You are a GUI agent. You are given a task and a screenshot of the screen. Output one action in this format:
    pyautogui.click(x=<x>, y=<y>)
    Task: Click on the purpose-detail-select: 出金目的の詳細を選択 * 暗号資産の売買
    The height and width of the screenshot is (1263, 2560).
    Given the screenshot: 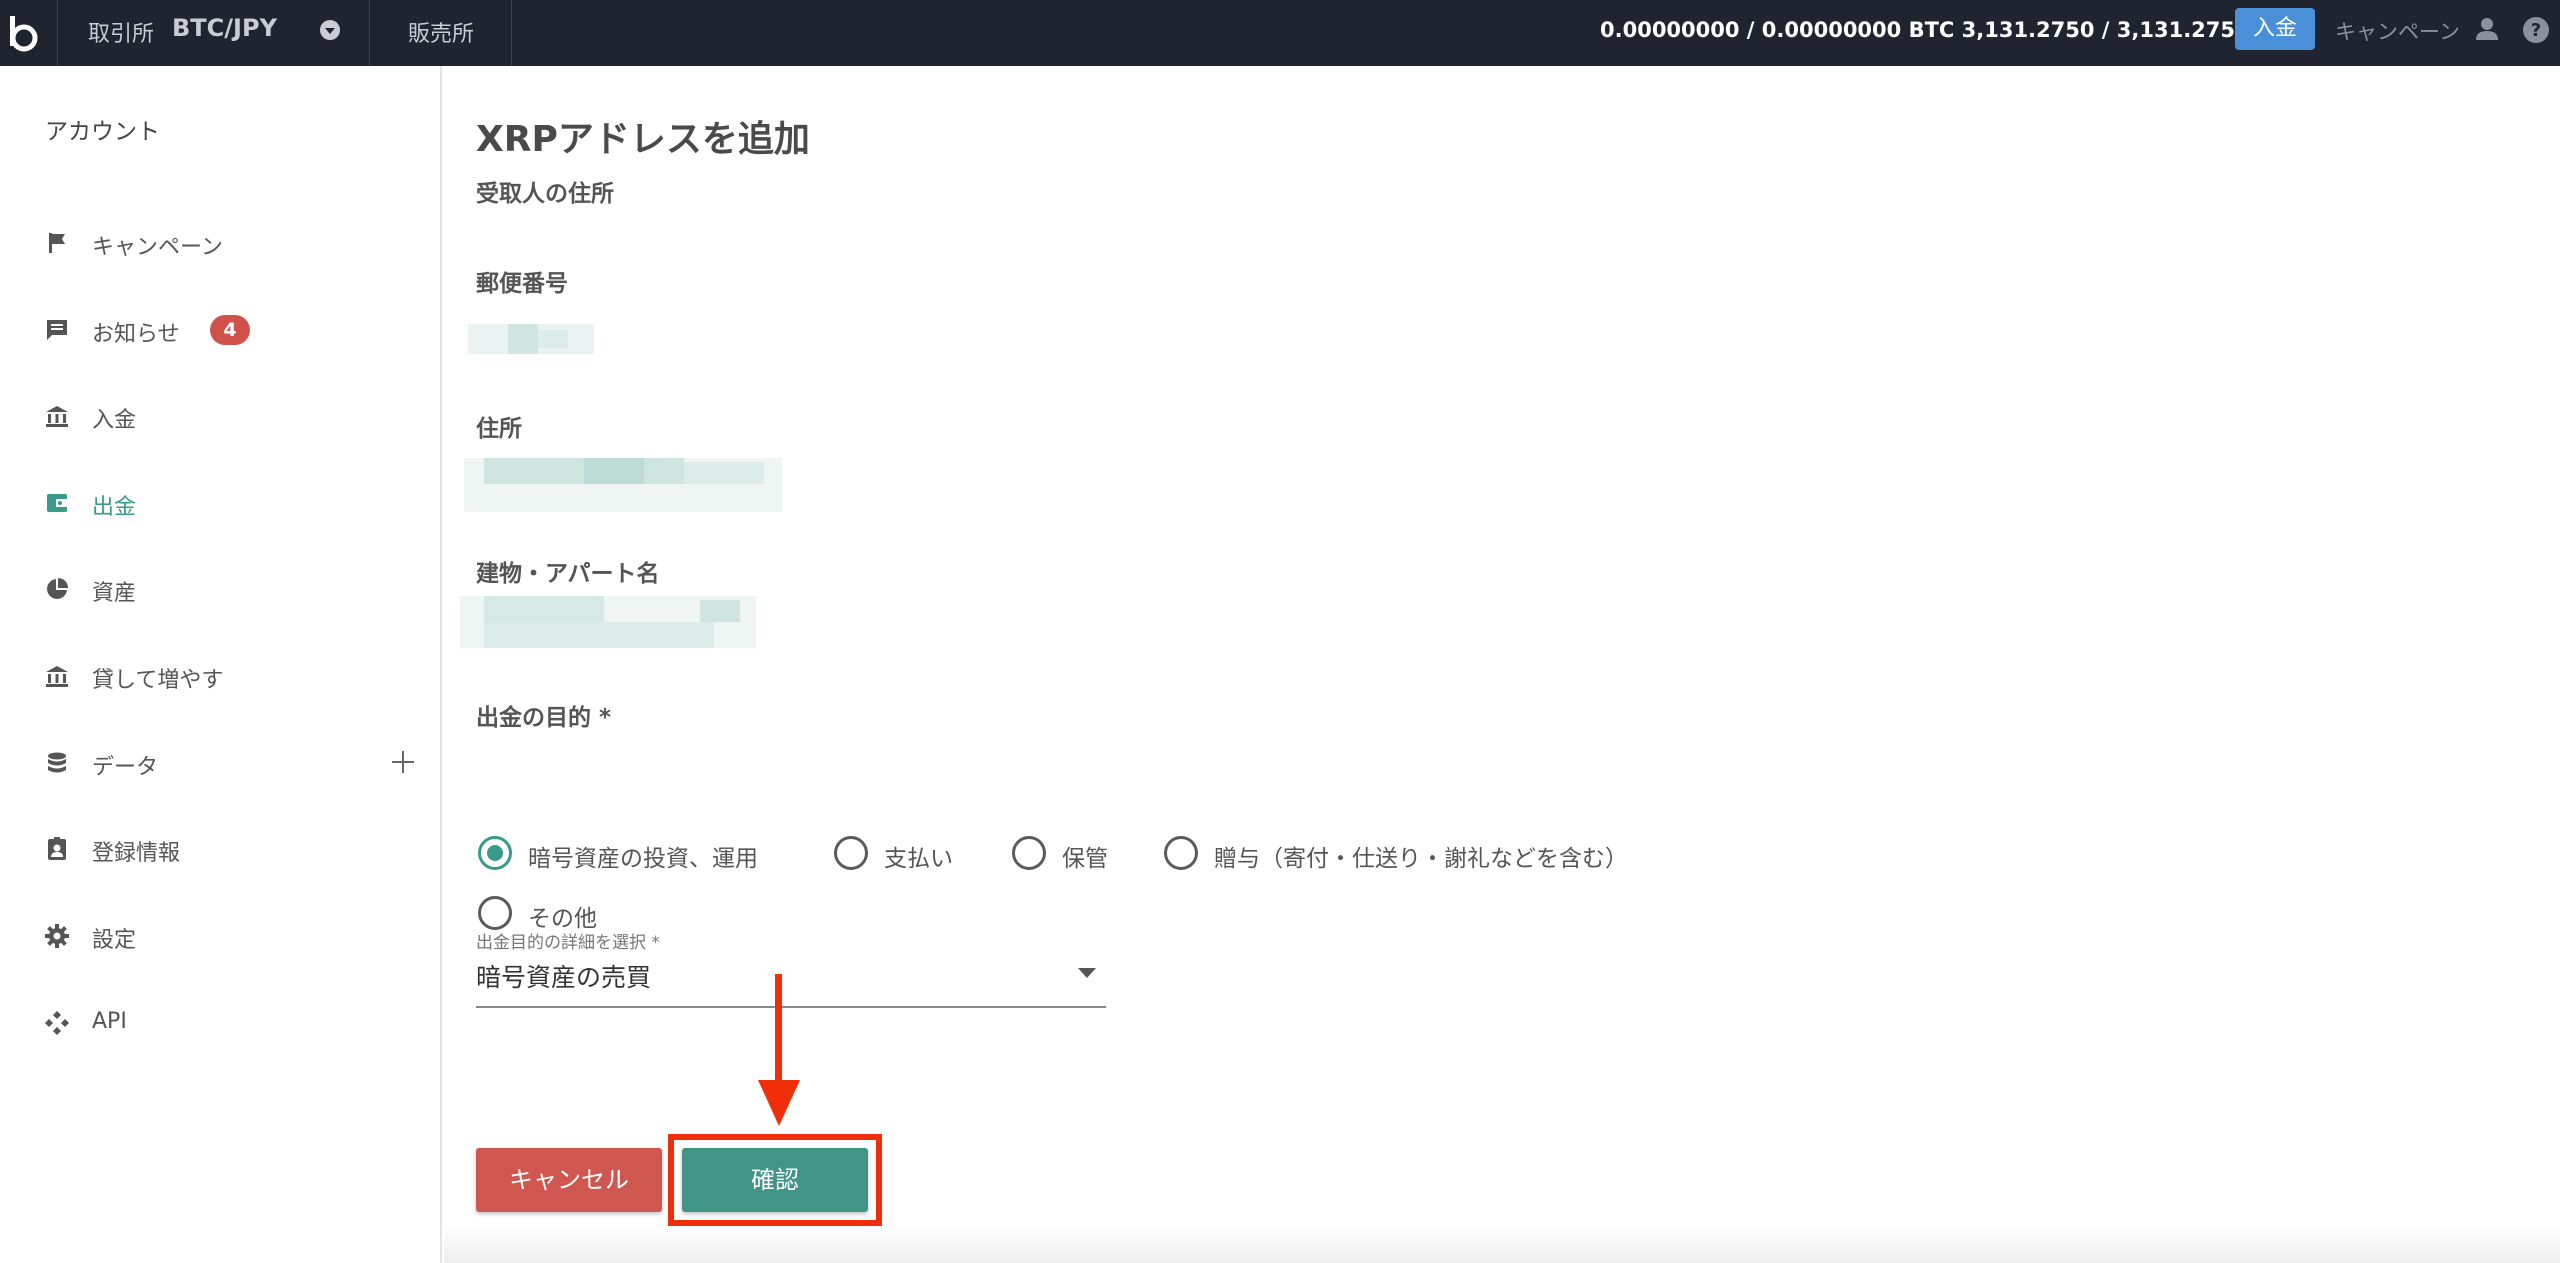 What is the action you would take?
    pyautogui.click(x=791, y=968)
    